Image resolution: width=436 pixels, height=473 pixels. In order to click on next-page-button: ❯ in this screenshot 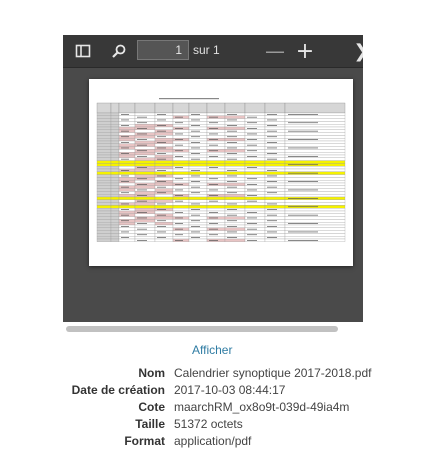, I will do `click(357, 51)`.